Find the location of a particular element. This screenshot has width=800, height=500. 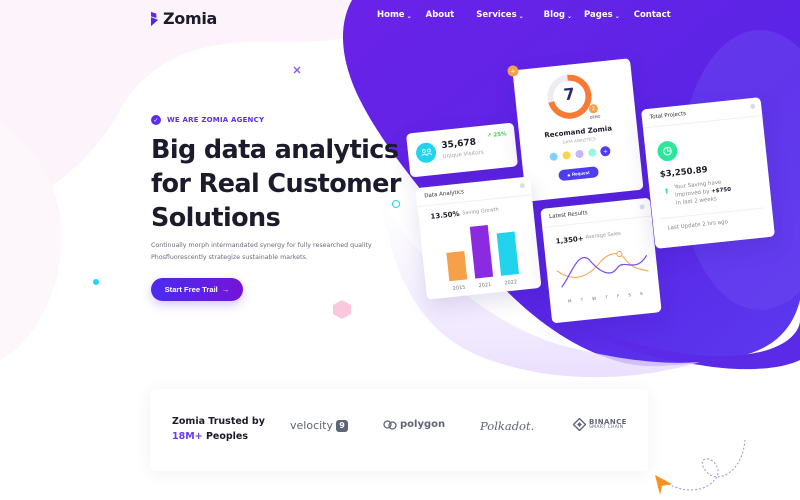

add-badge: + is located at coordinates (513, 71).